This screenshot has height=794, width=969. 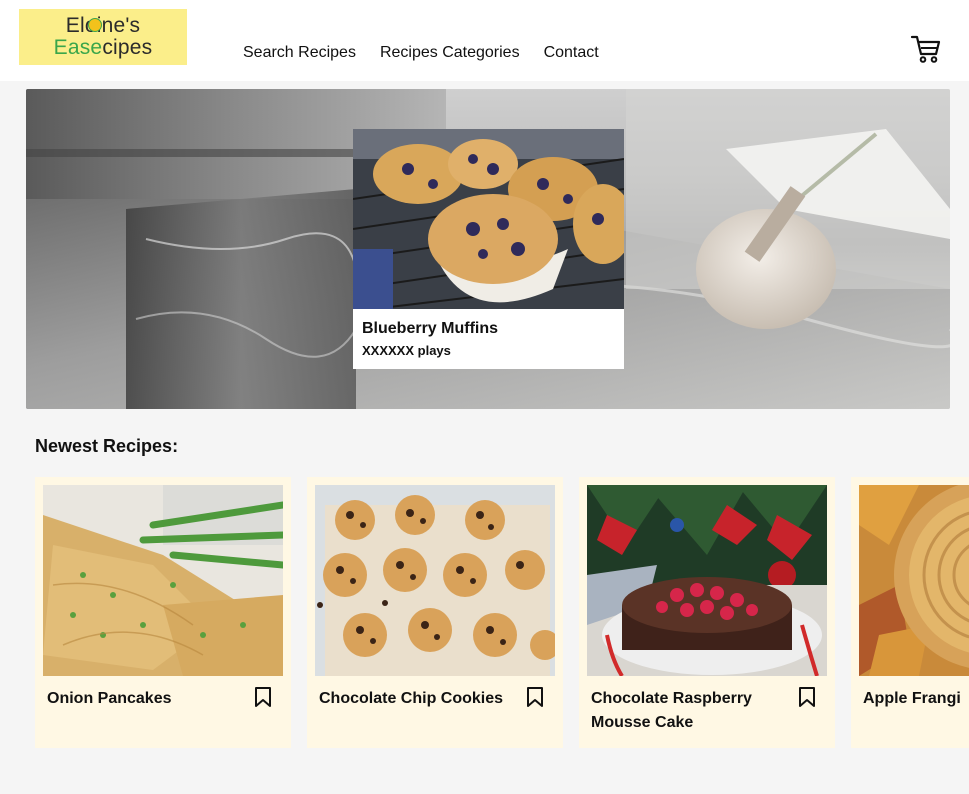 I want to click on nav-contact: Contact, so click(x=571, y=53).